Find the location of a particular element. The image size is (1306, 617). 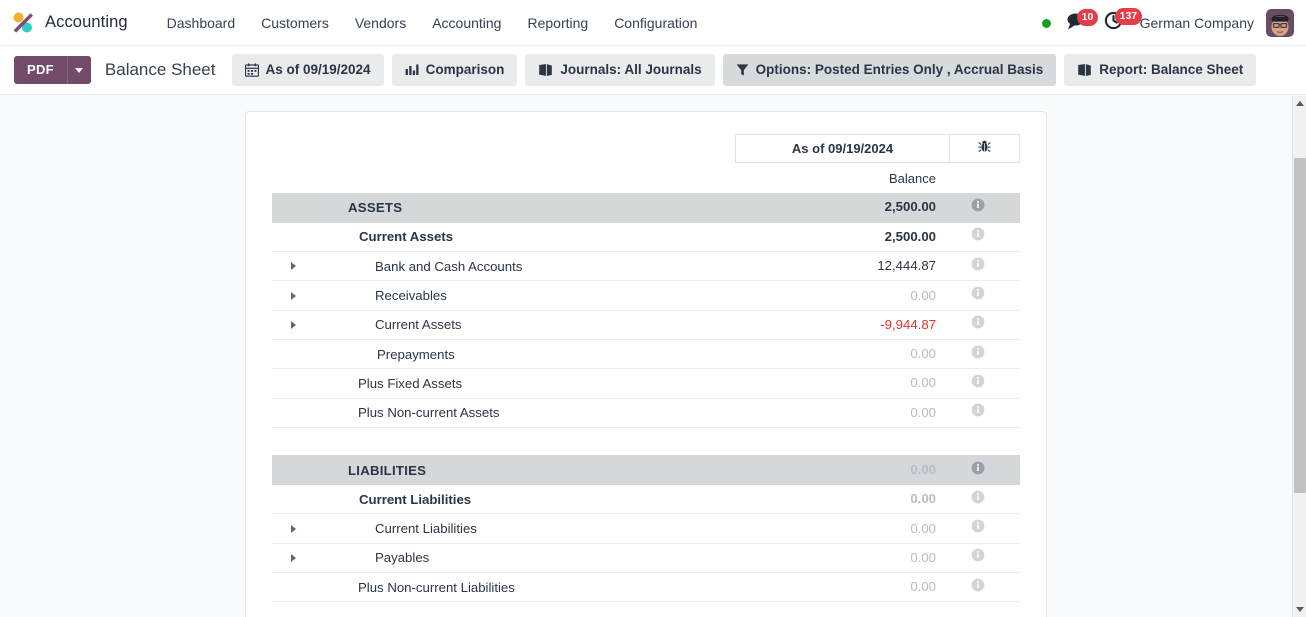

debug-column-header is located at coordinates (985, 148).